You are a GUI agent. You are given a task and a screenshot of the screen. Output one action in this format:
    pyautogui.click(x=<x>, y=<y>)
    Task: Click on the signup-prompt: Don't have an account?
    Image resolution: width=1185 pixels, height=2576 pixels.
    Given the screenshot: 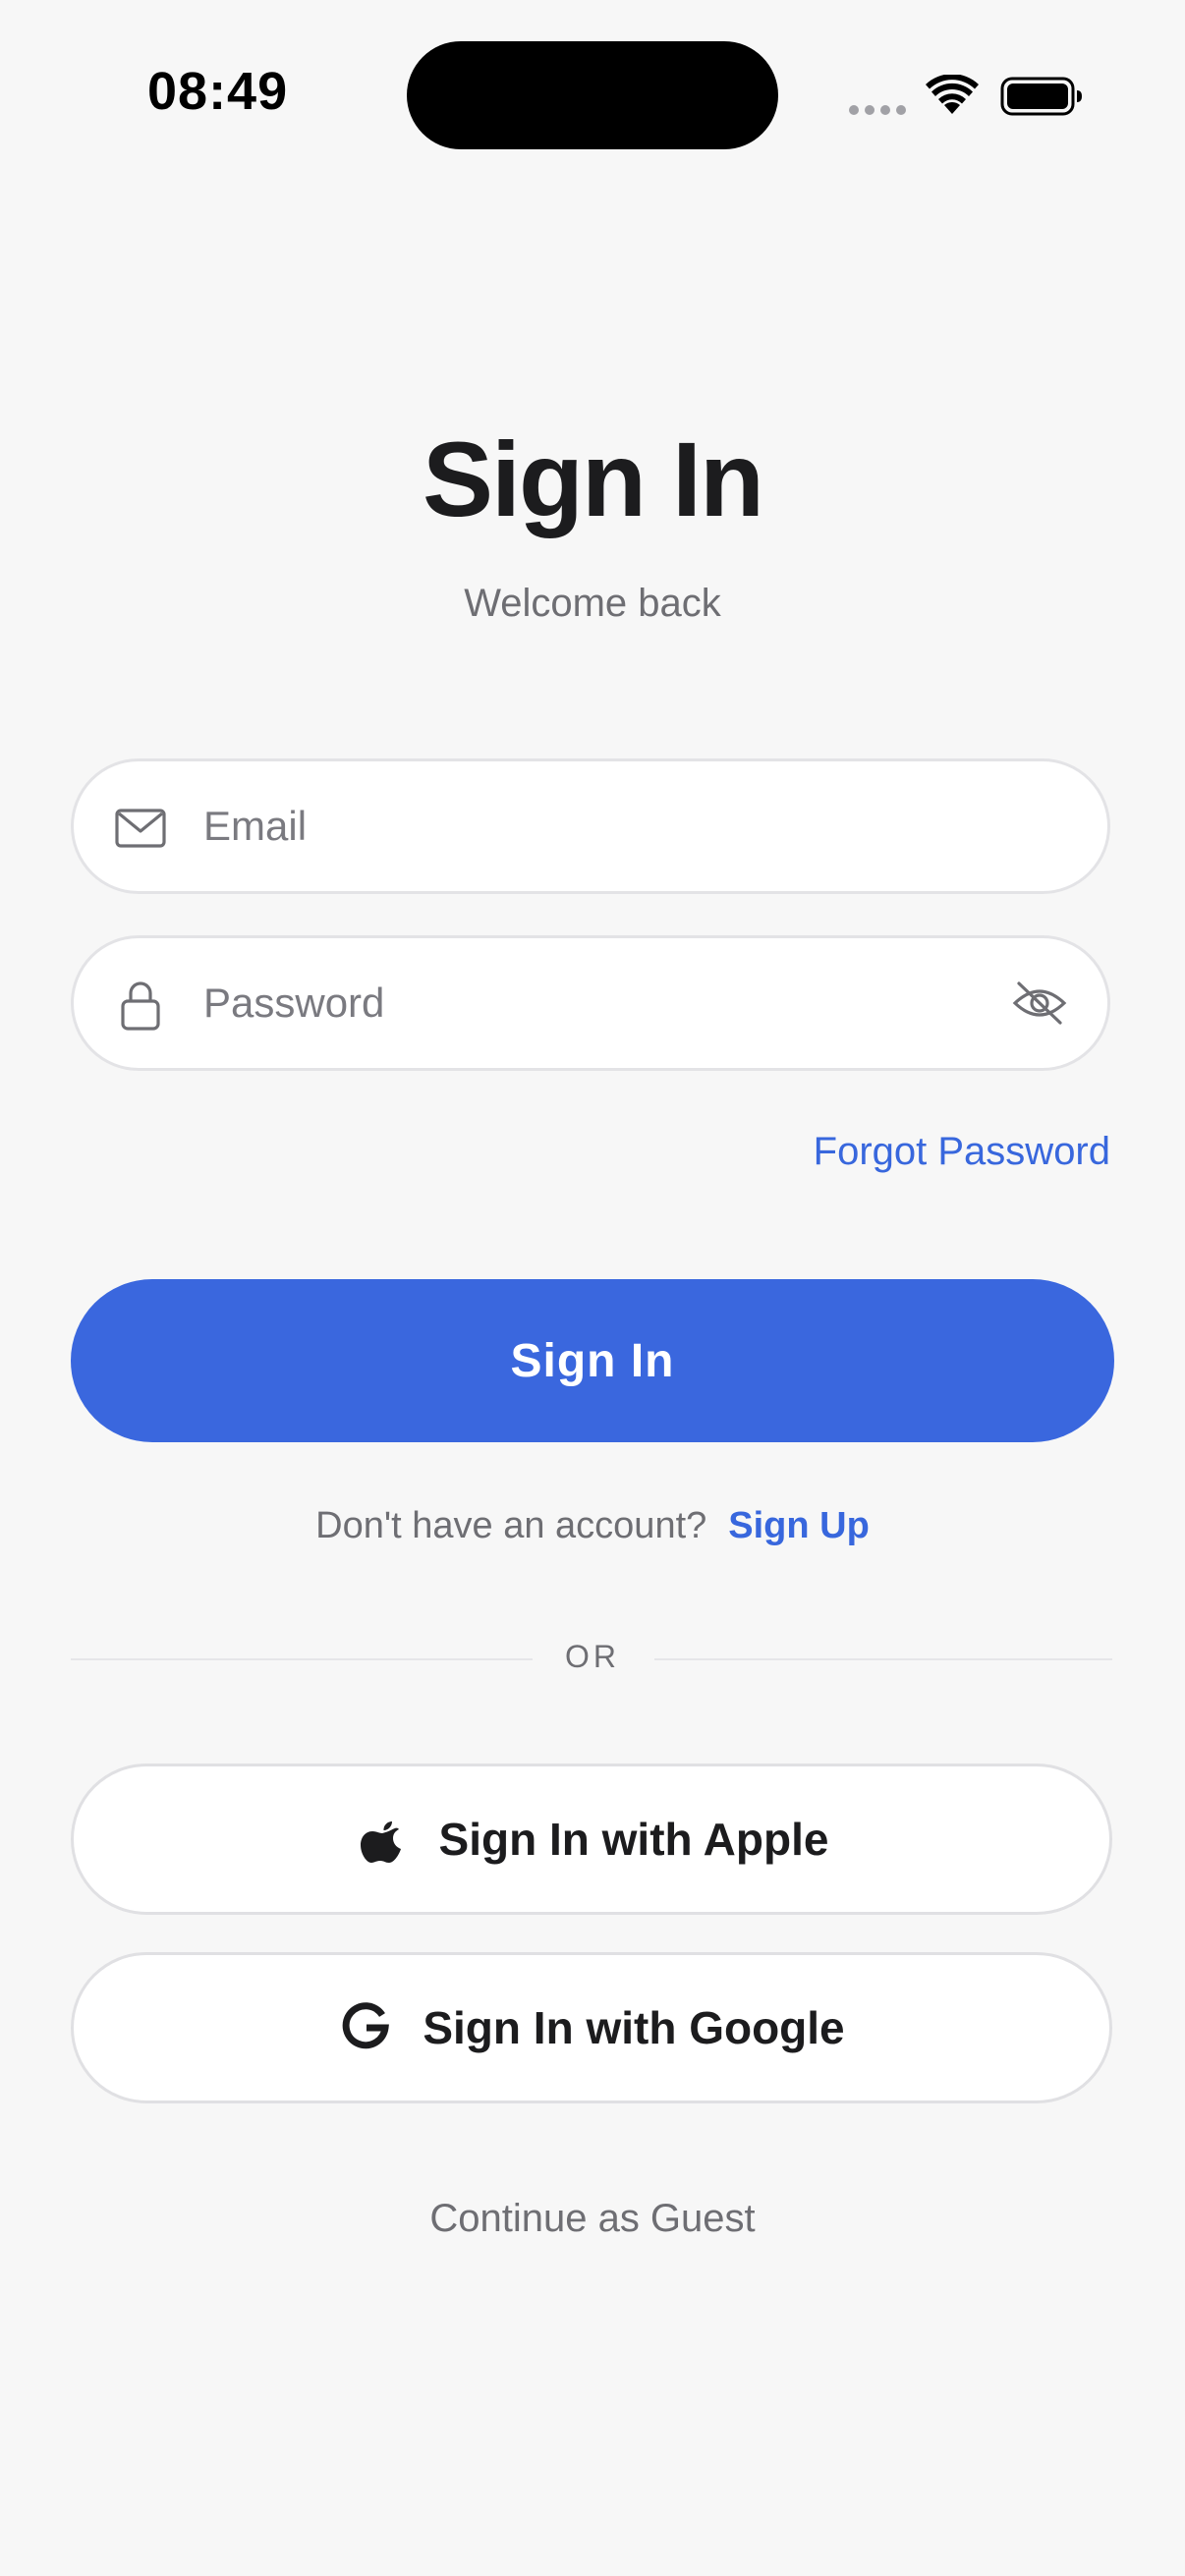 What is the action you would take?
    pyautogui.click(x=511, y=1525)
    